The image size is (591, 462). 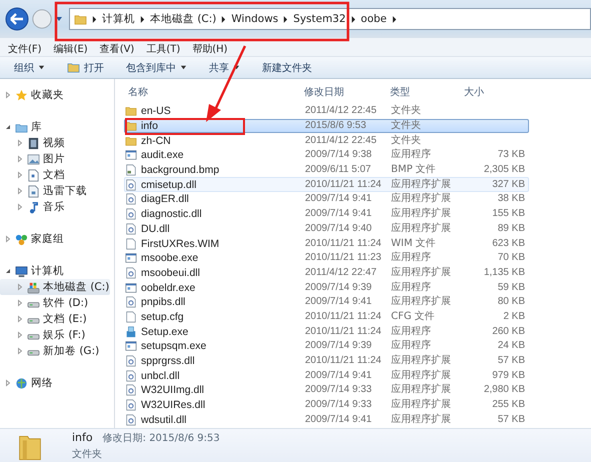 What do you see at coordinates (41, 67) in the screenshot?
I see `caret-icon` at bounding box center [41, 67].